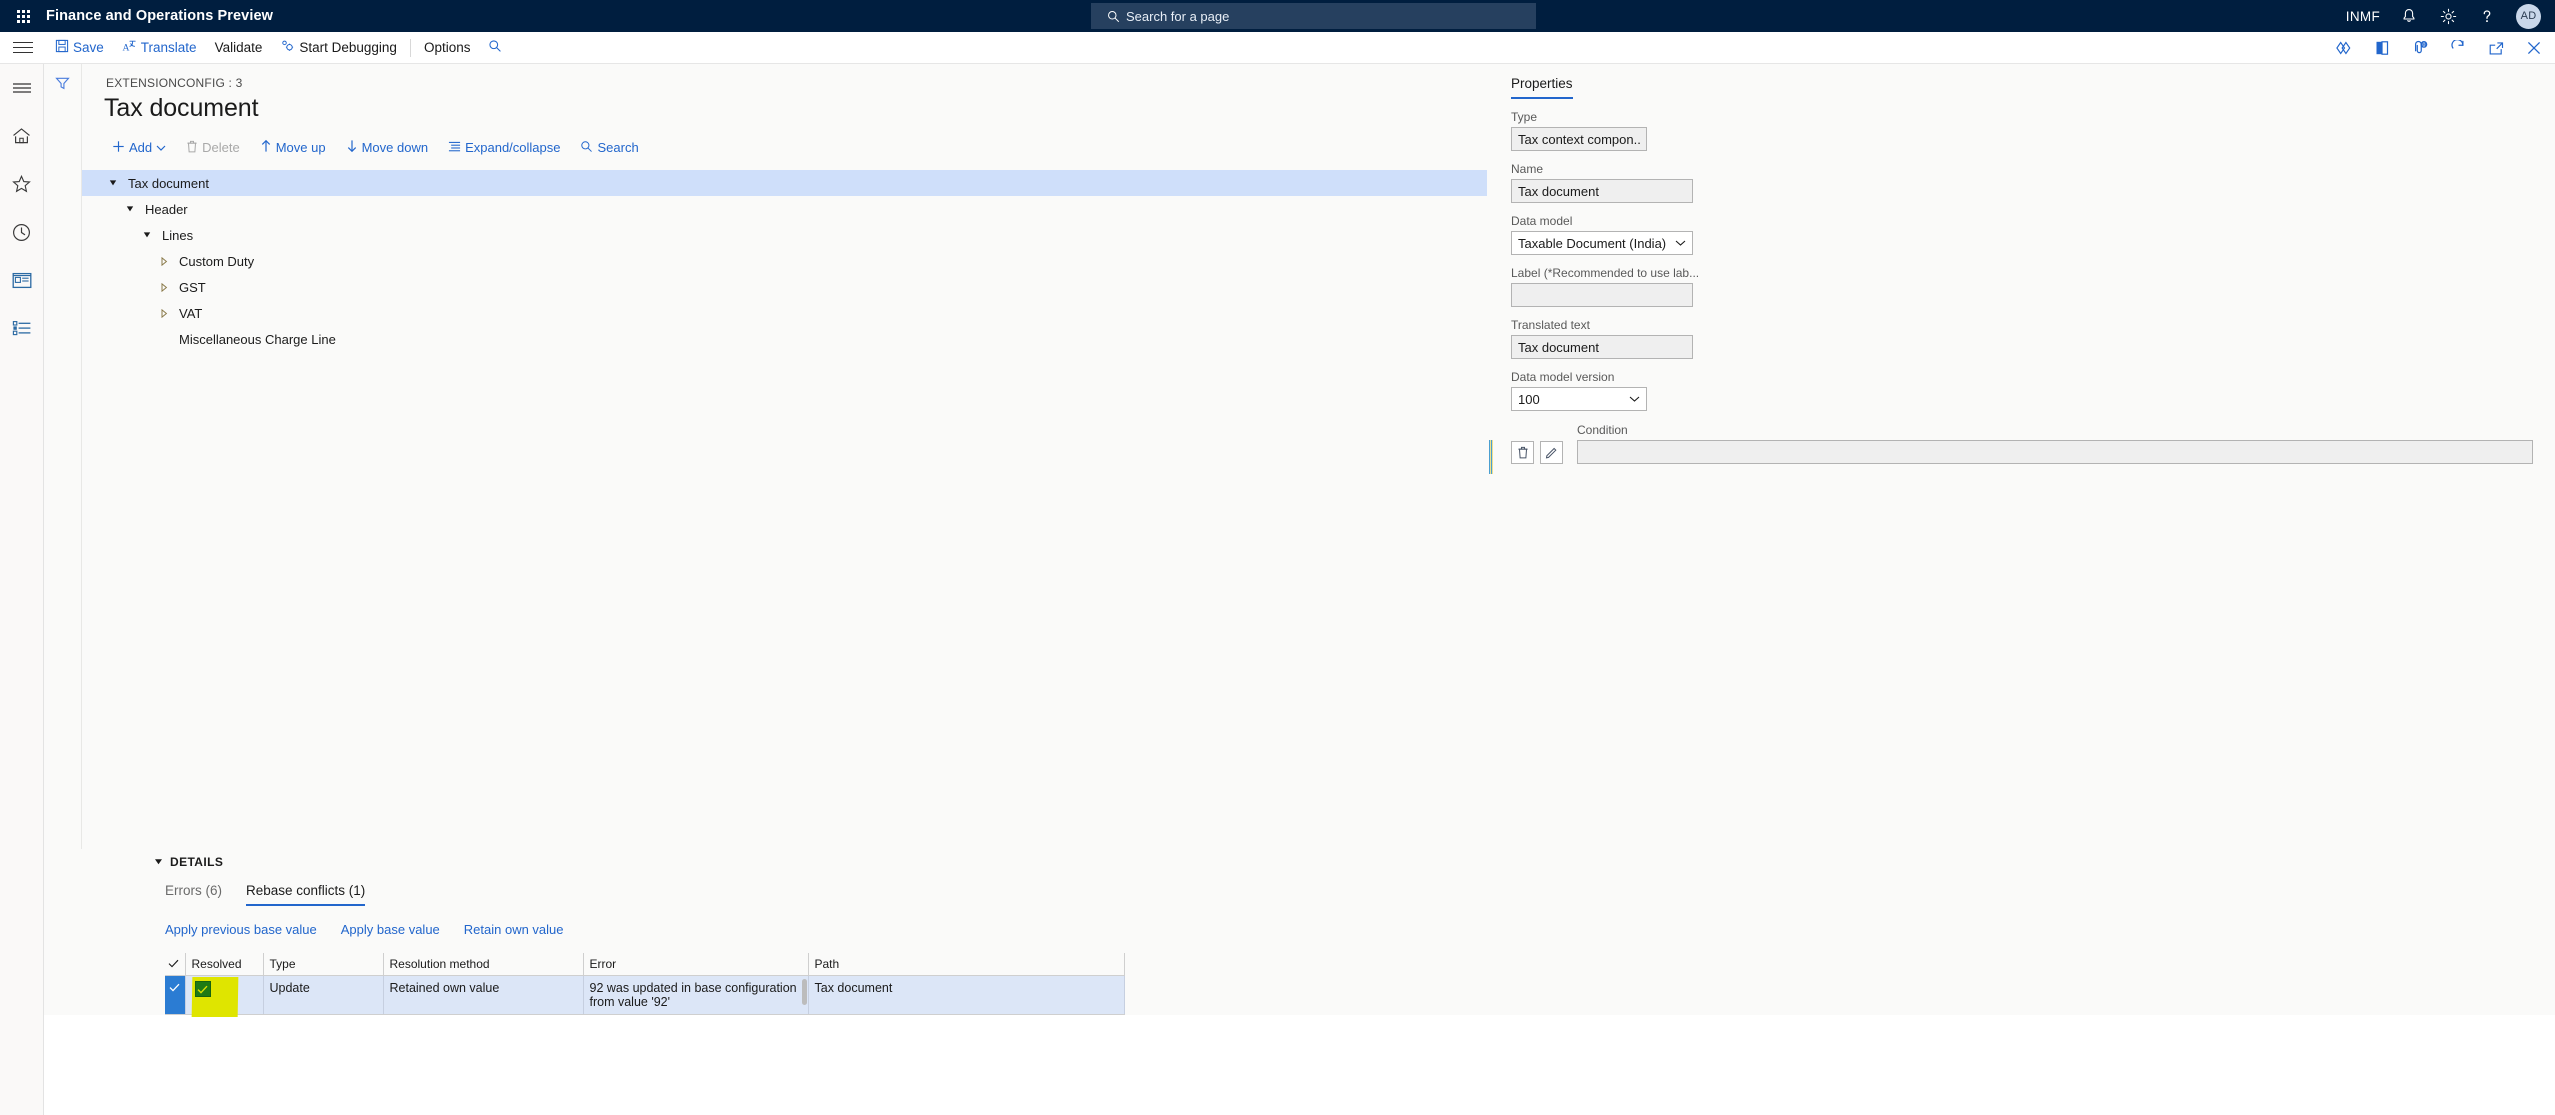  I want to click on data-model-version-select, so click(1579, 399).